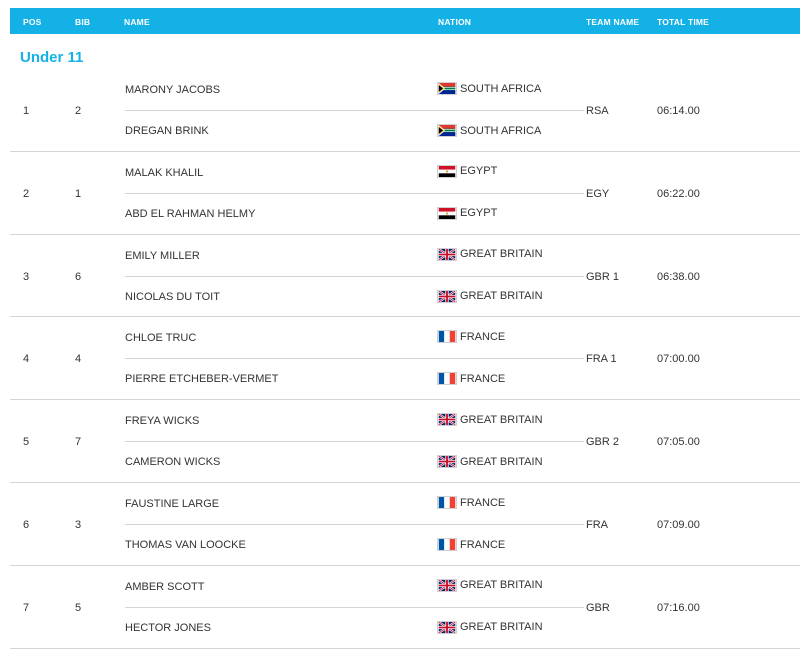 The width and height of the screenshot is (800, 655). What do you see at coordinates (603, 276) in the screenshot?
I see `team-name-cell: GBR 1` at bounding box center [603, 276].